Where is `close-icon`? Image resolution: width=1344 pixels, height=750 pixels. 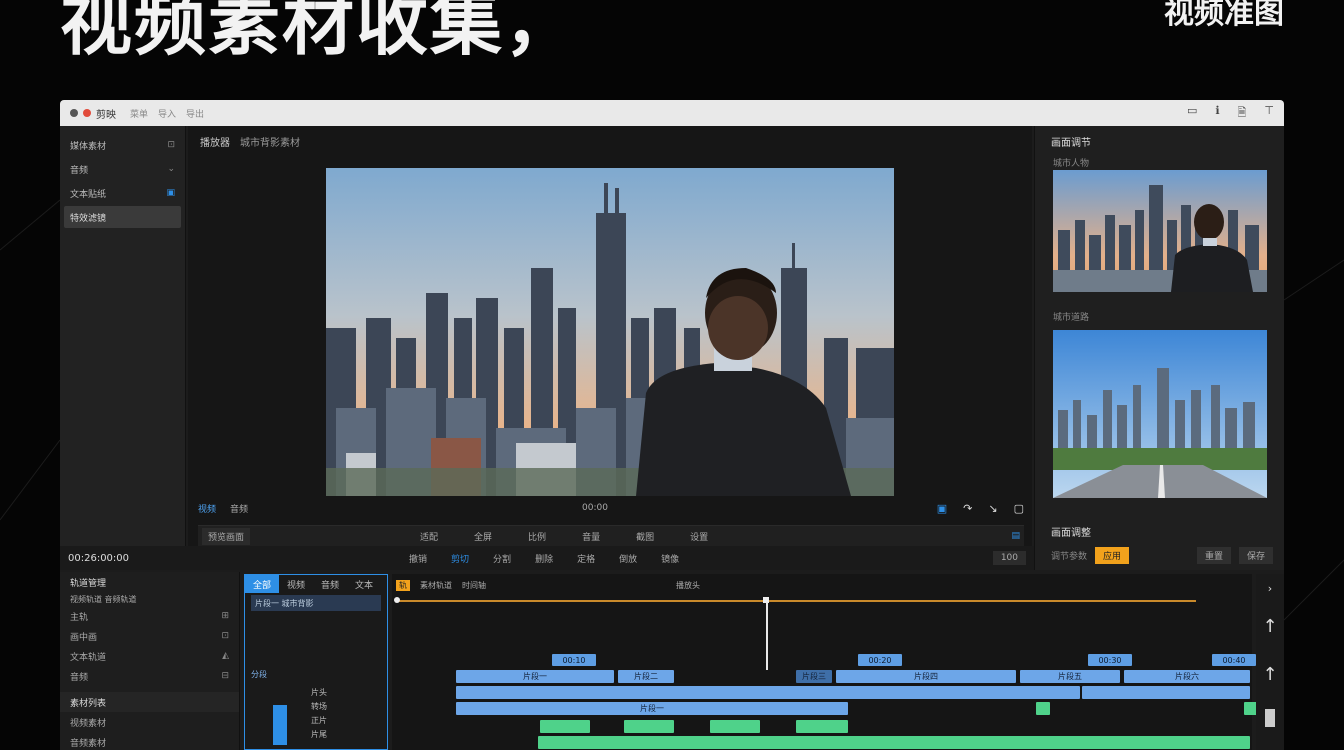 close-icon is located at coordinates (87, 113).